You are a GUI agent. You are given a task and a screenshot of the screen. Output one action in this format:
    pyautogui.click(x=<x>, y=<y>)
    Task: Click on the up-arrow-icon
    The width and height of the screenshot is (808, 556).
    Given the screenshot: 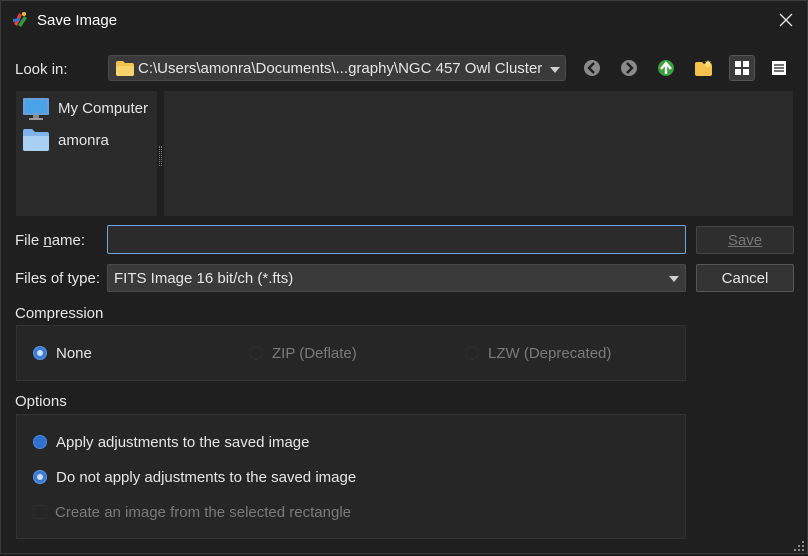 What is the action you would take?
    pyautogui.click(x=666, y=68)
    